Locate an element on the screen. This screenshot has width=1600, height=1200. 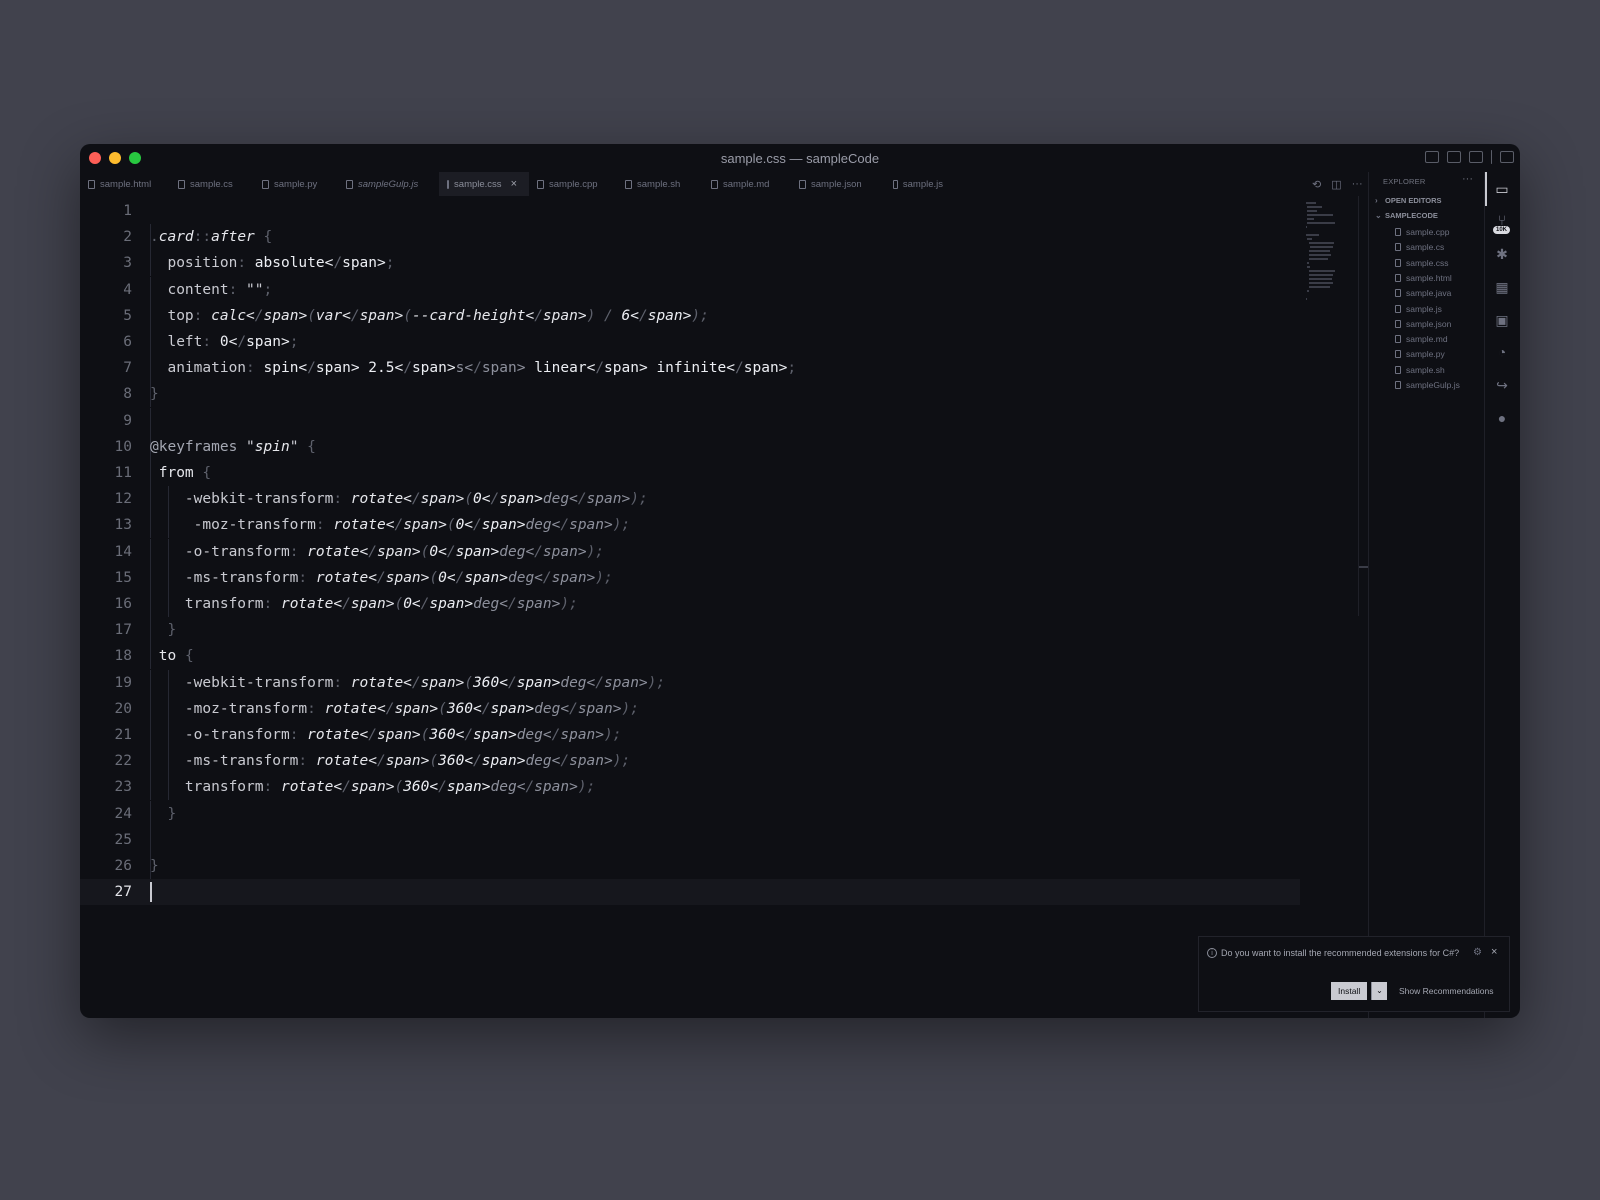
git-graph-icon: ◔ is located at coordinates (1502, 352).